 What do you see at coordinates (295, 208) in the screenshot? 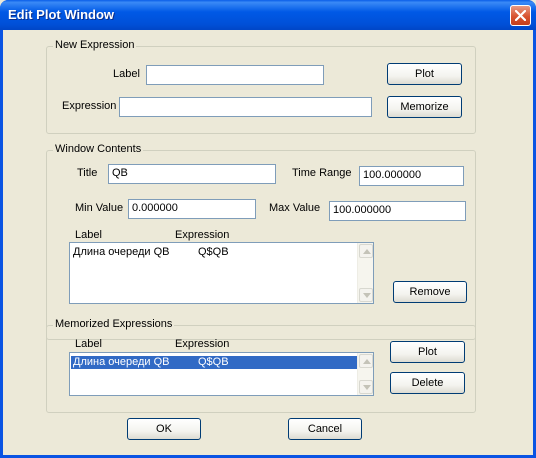
I see `max-value-caption: Max Value` at bounding box center [295, 208].